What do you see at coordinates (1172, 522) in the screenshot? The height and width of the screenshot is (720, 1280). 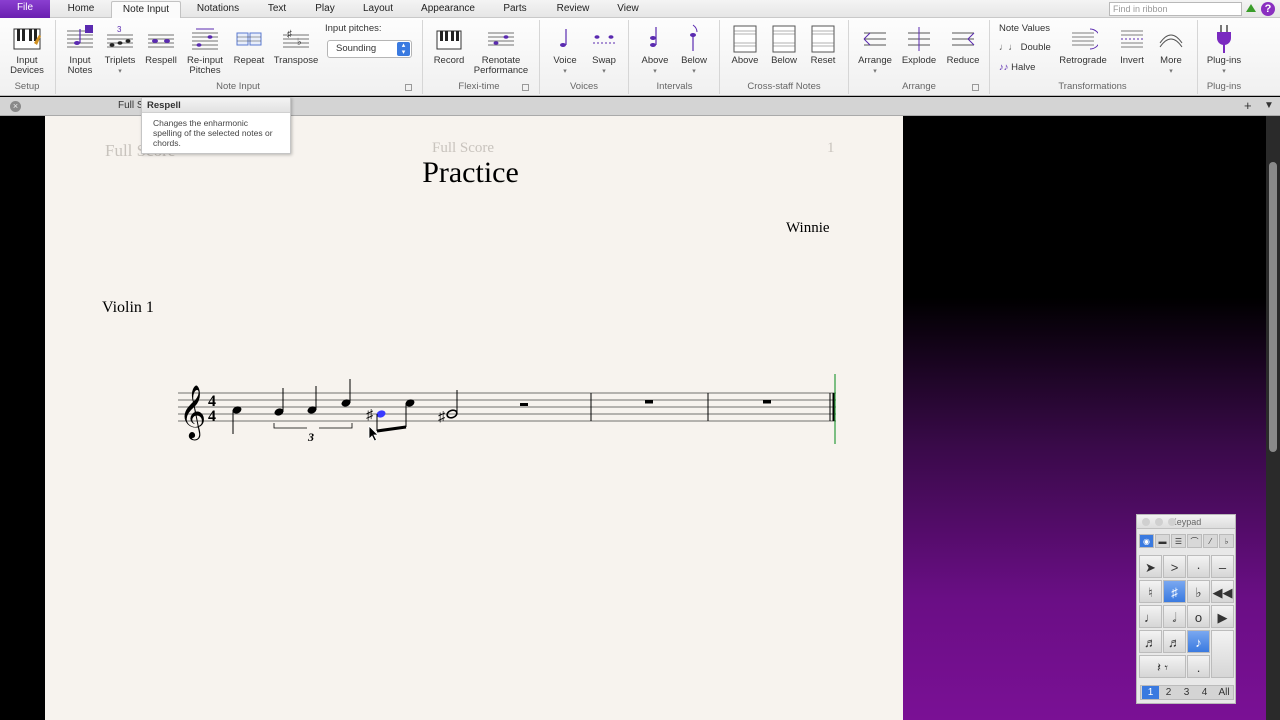 I see `keypad-zoom-icon` at bounding box center [1172, 522].